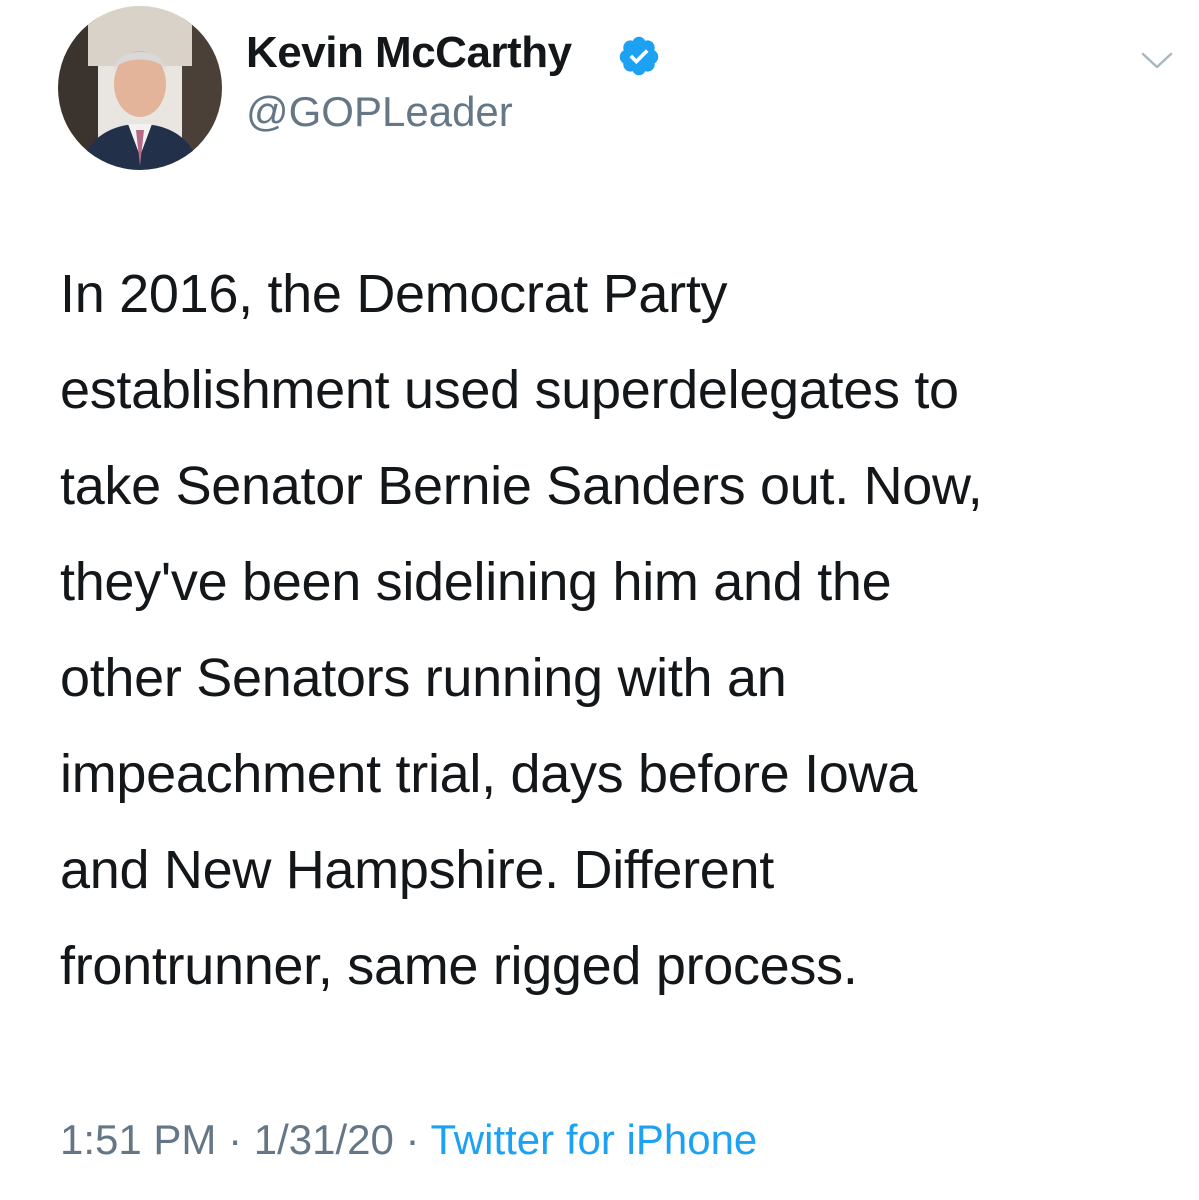 Image resolution: width=1199 pixels, height=1200 pixels. I want to click on tweet-line: impeachment trial, days before Iowa, so click(488, 774).